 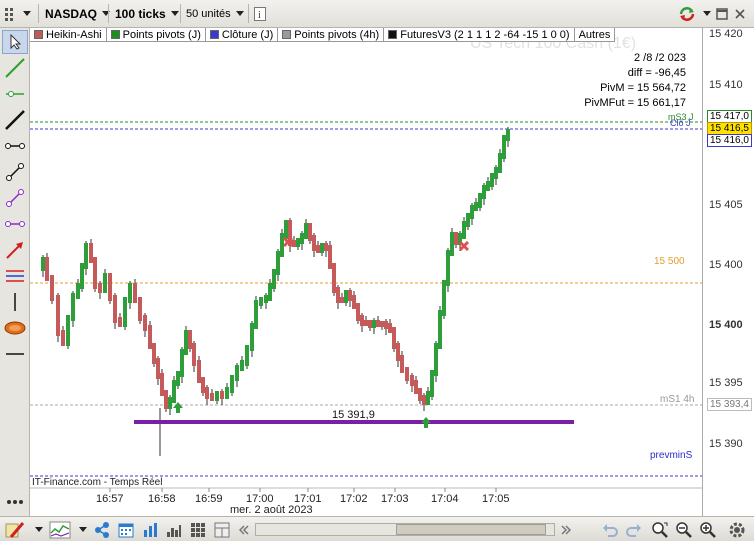 I want to click on drawing-toolbar, so click(x=15, y=272).